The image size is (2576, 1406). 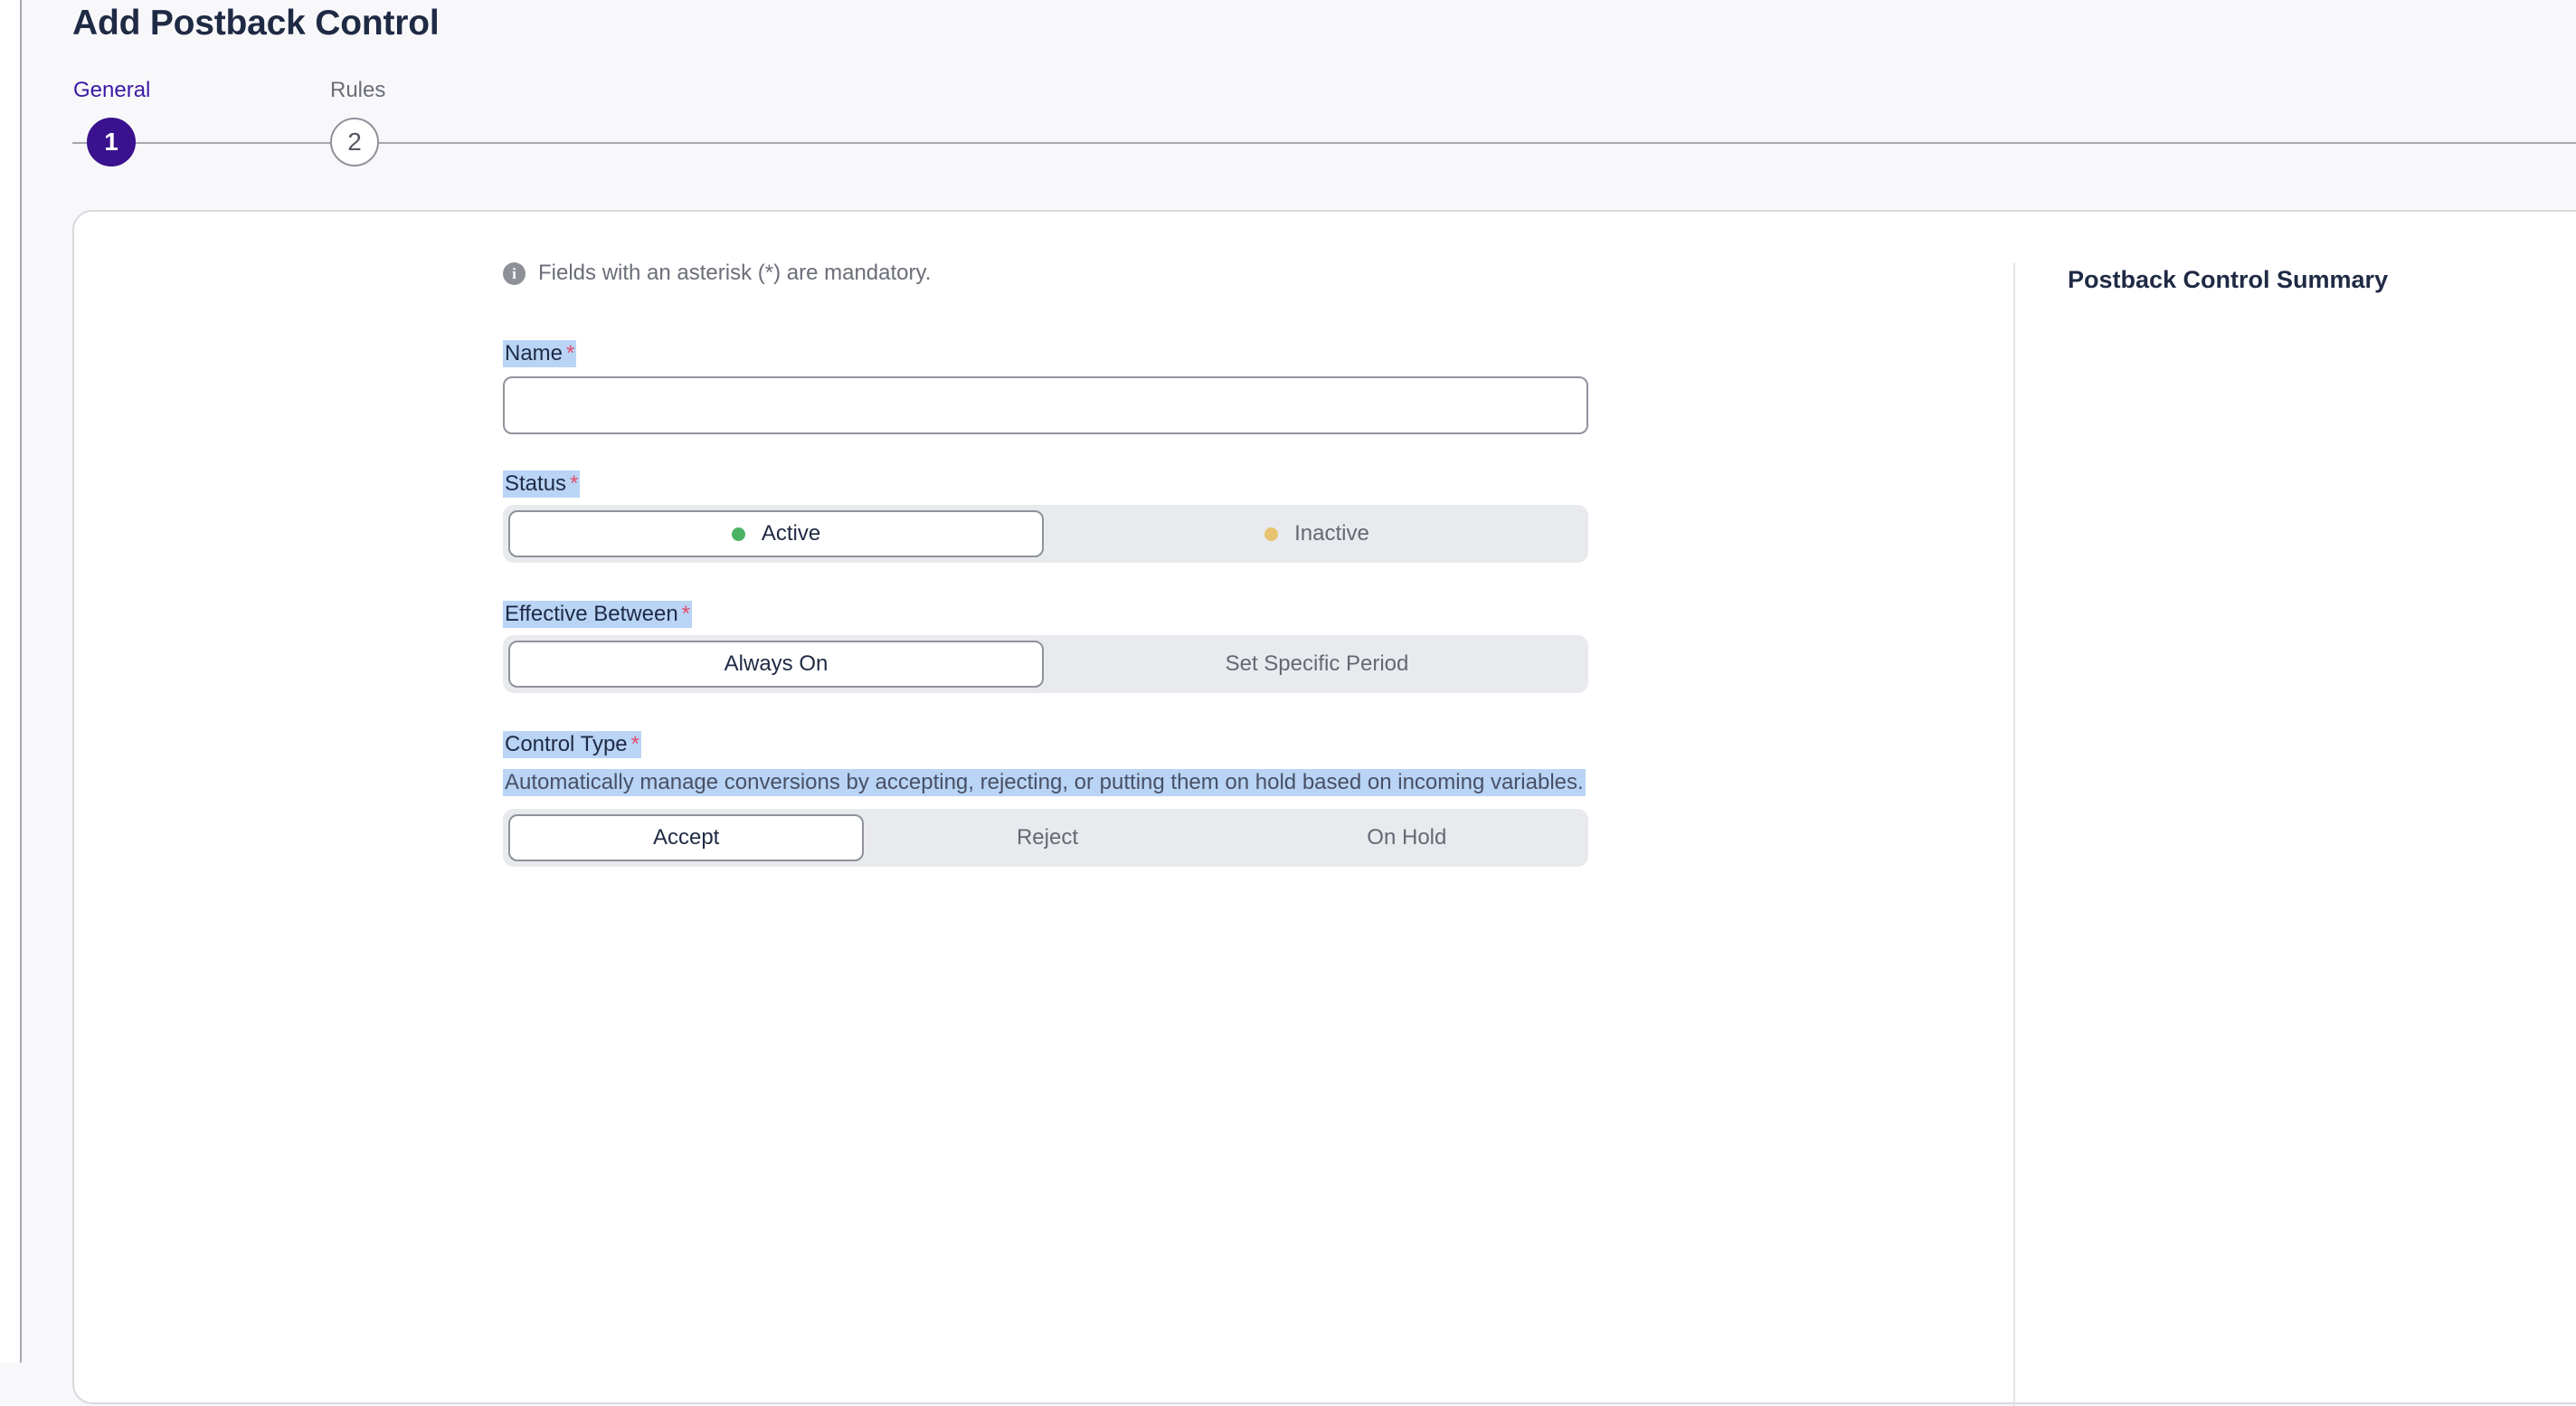 I want to click on step-rules-label: Rules, so click(x=357, y=91).